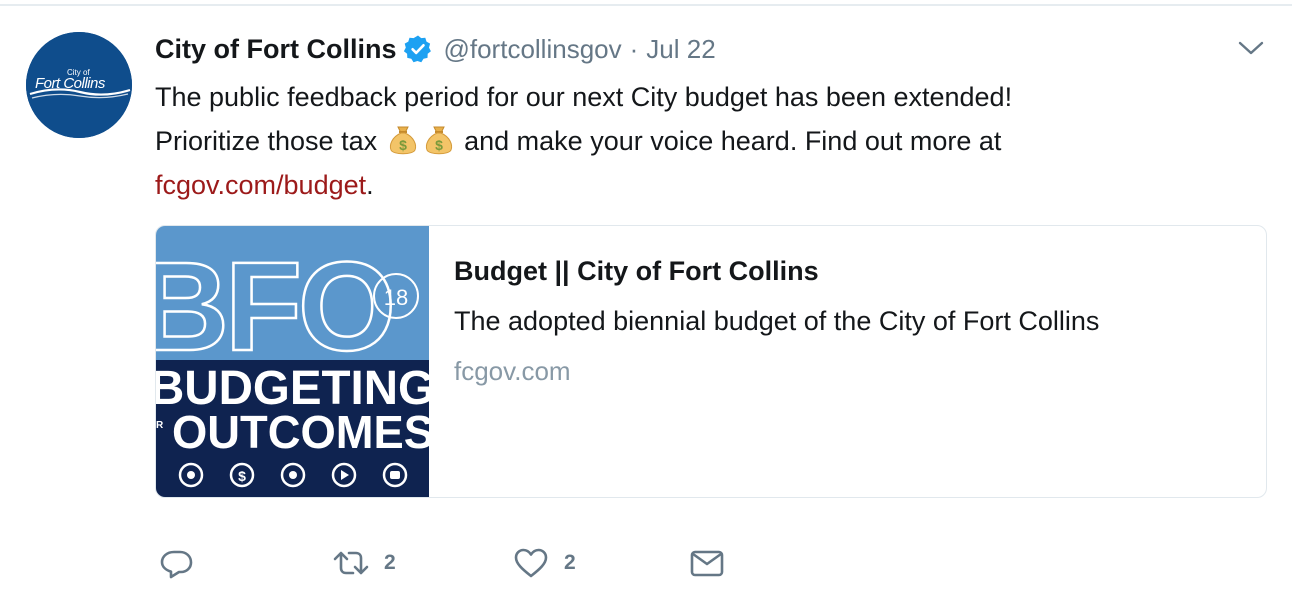 The width and height of the screenshot is (1292, 598). Describe the element at coordinates (1251, 48) in the screenshot. I see `chevron-down-icon` at that location.